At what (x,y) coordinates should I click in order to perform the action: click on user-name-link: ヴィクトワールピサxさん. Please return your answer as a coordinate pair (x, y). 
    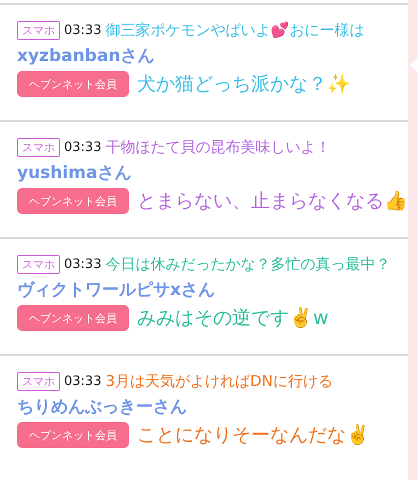
    Looking at the image, I should click on (212, 289).